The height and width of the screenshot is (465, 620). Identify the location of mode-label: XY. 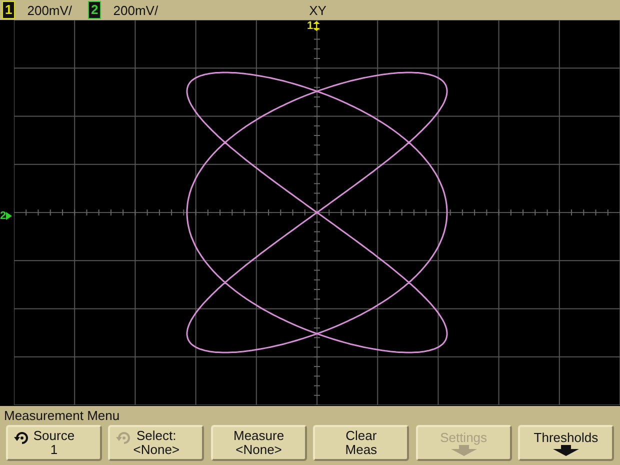
(317, 10).